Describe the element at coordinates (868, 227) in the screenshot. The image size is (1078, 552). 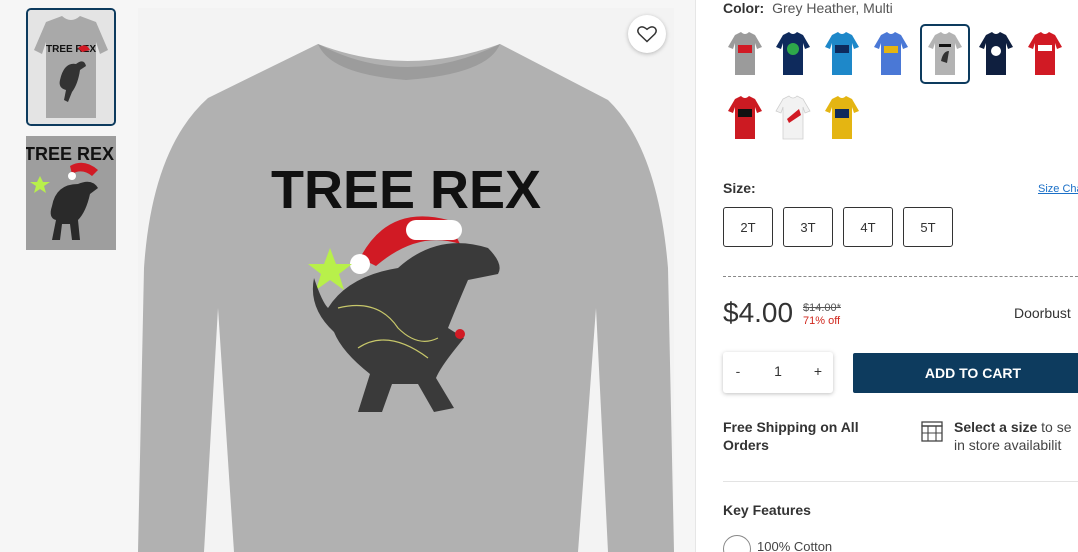
I see `size-option-4t: 4T` at that location.